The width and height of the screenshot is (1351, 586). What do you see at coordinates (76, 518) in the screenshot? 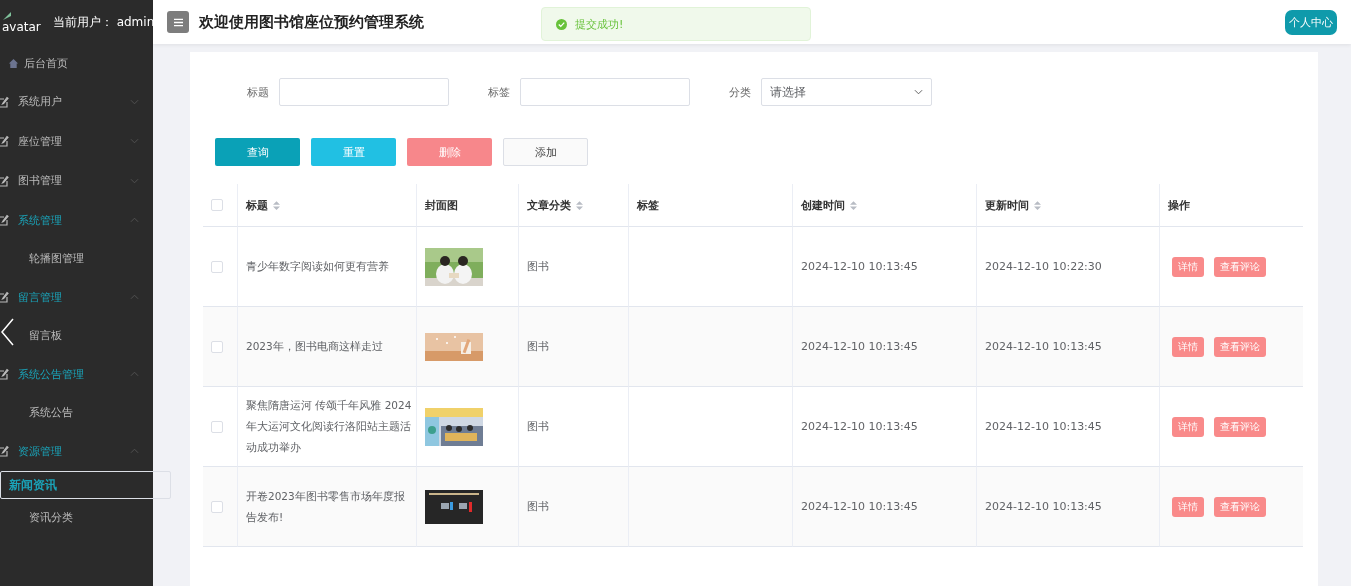
I see `sidebar-subitem: 资讯分类` at bounding box center [76, 518].